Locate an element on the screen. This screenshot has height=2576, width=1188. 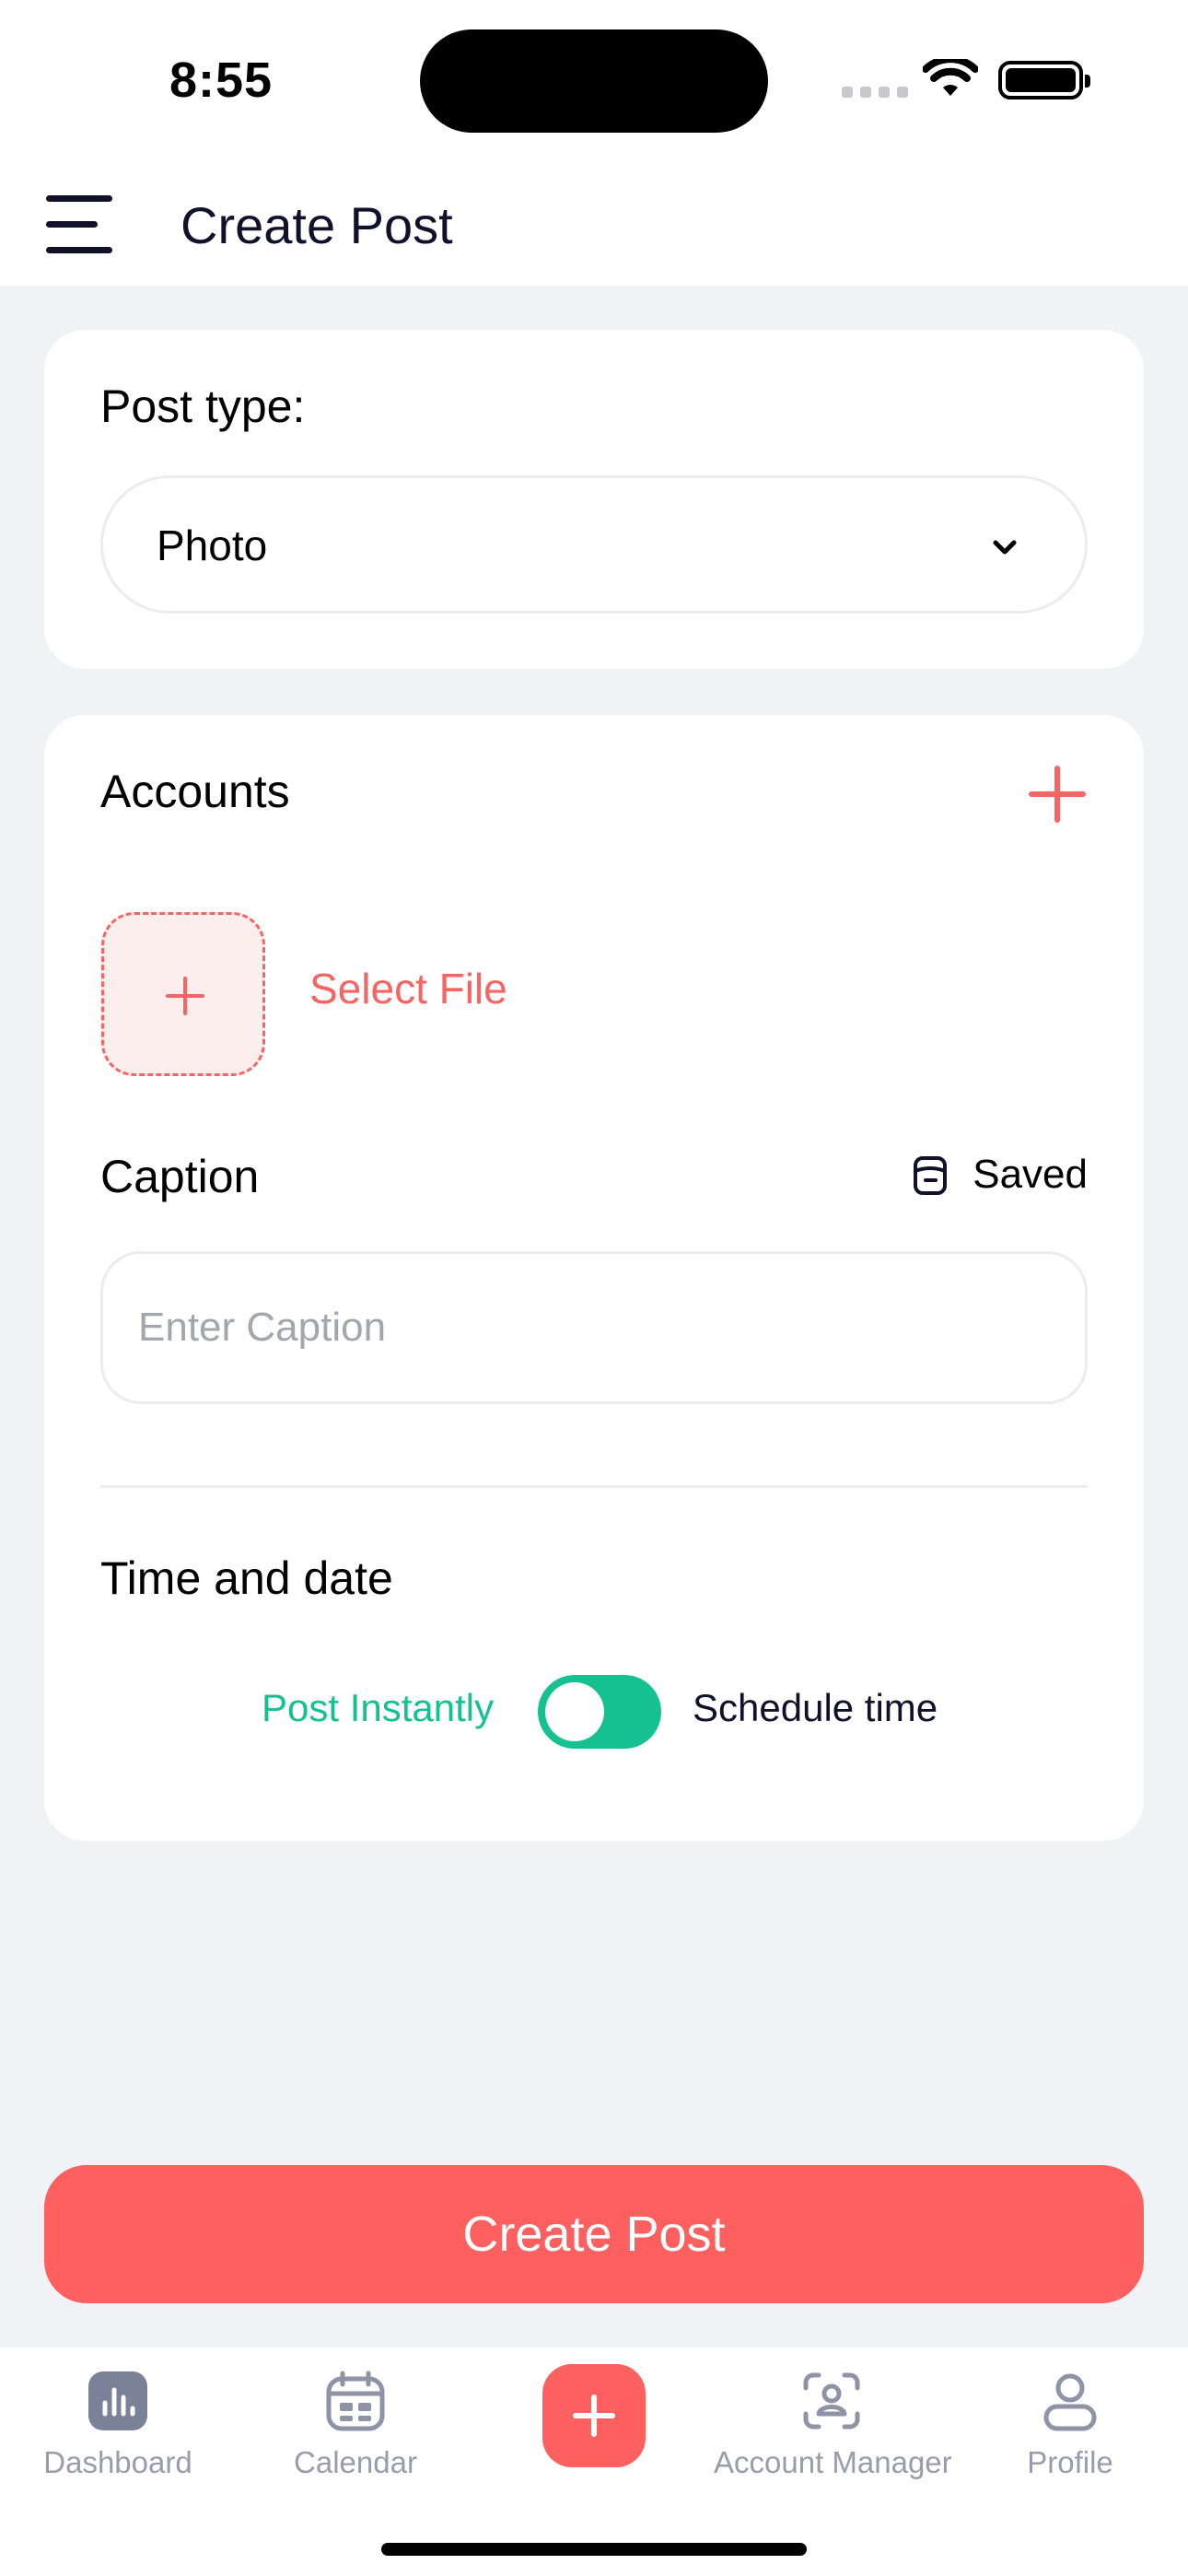
tab-label: Dashboard is located at coordinates (117, 2462).